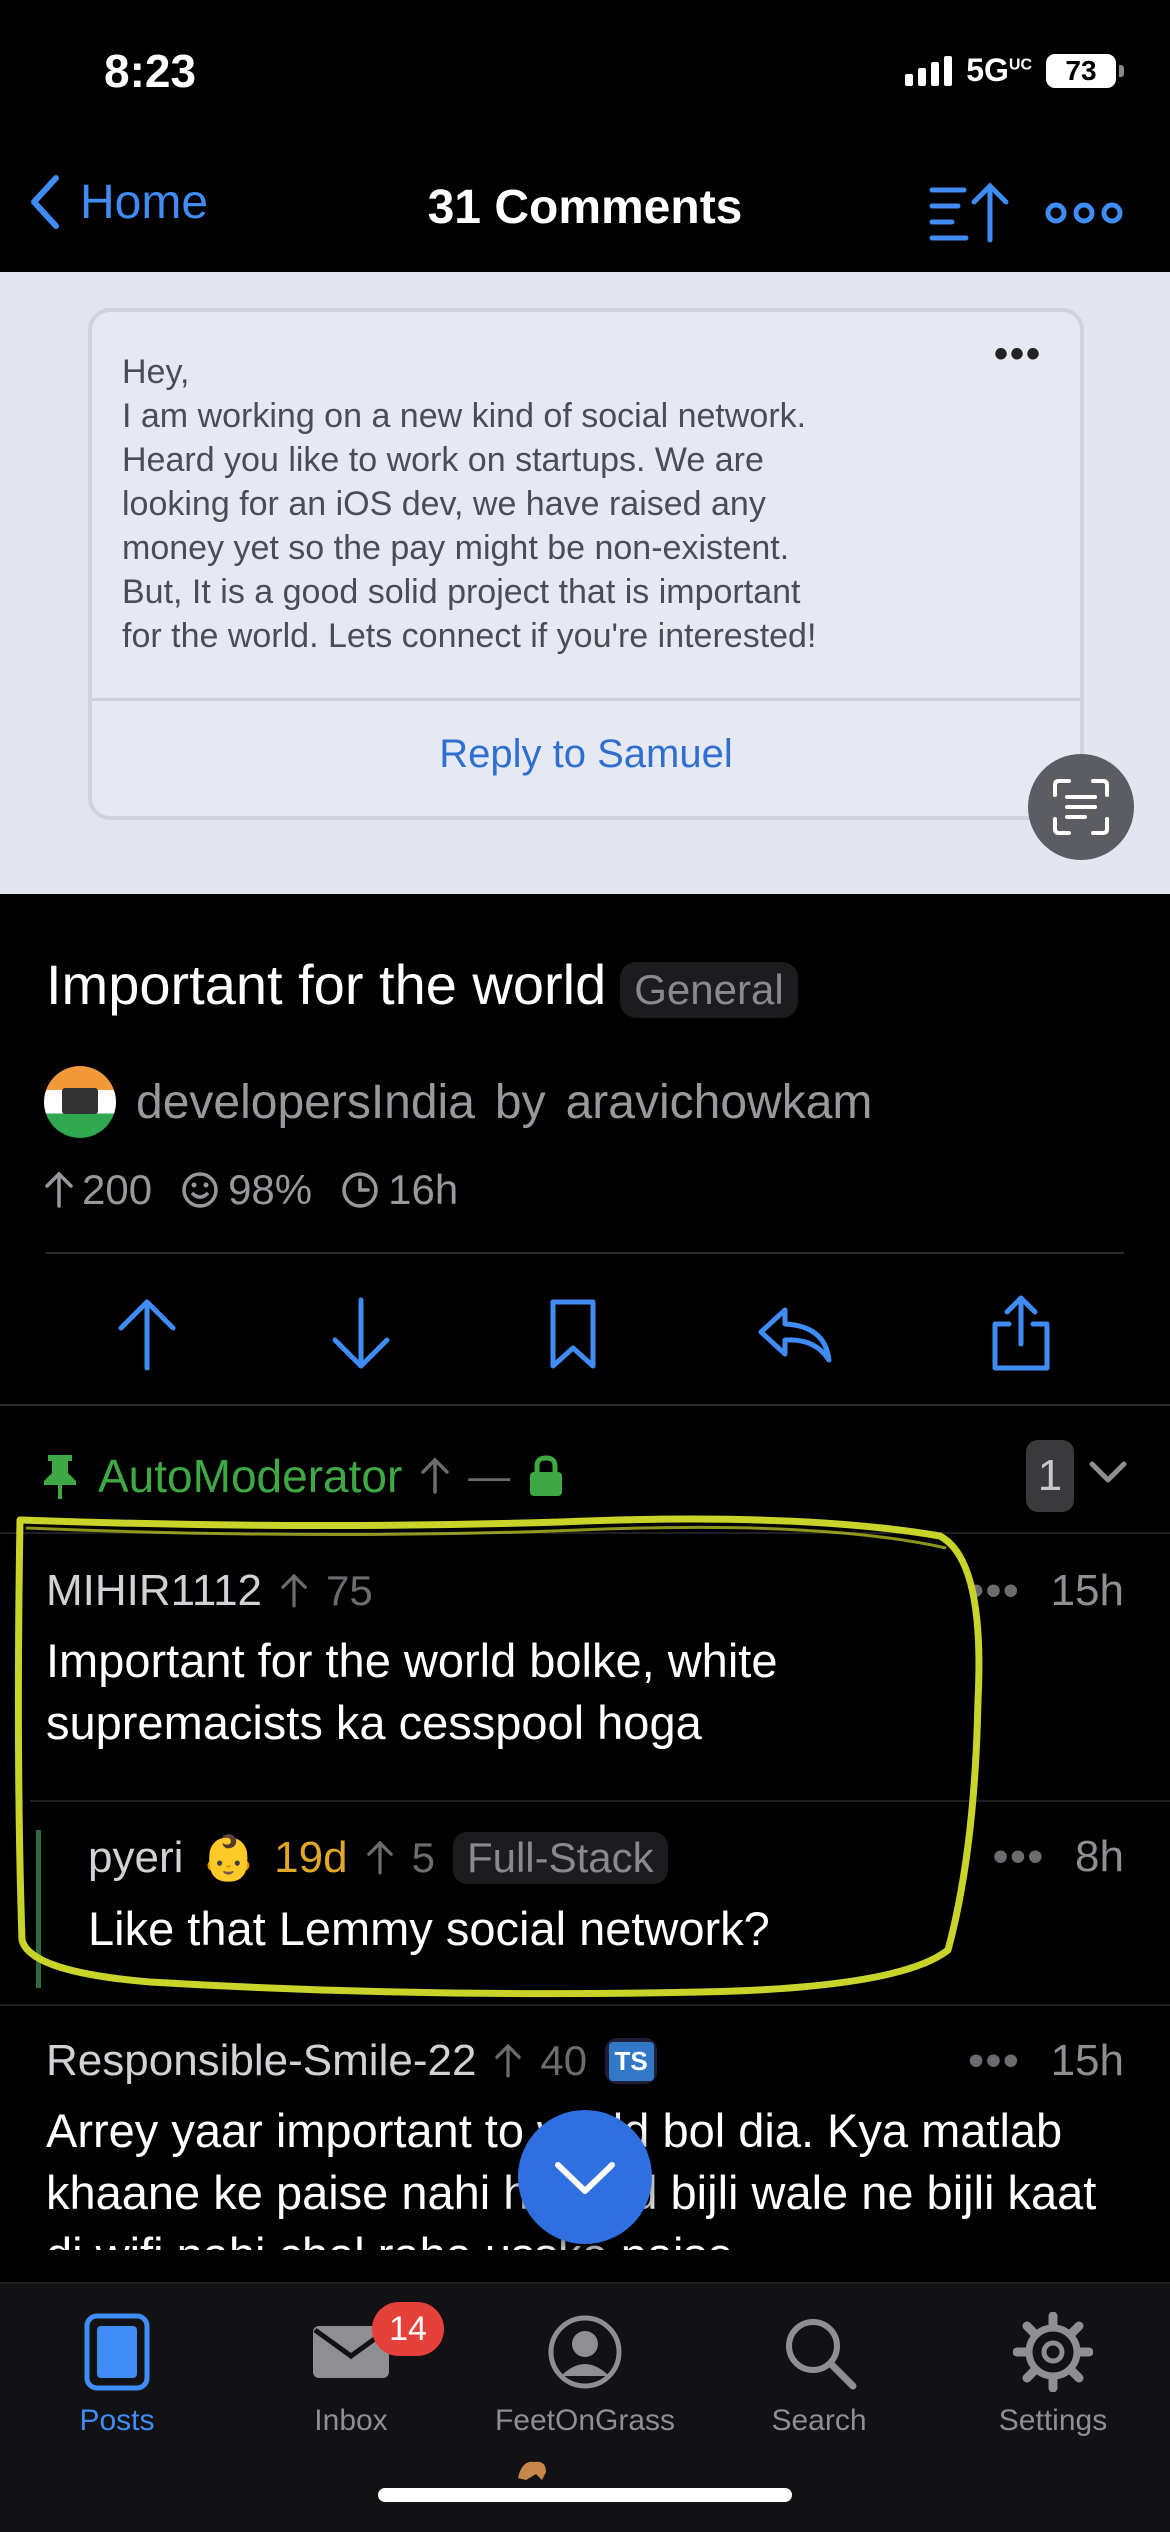 The image size is (1170, 2532). What do you see at coordinates (117, 2420) in the screenshot?
I see `tab-label: Posts` at bounding box center [117, 2420].